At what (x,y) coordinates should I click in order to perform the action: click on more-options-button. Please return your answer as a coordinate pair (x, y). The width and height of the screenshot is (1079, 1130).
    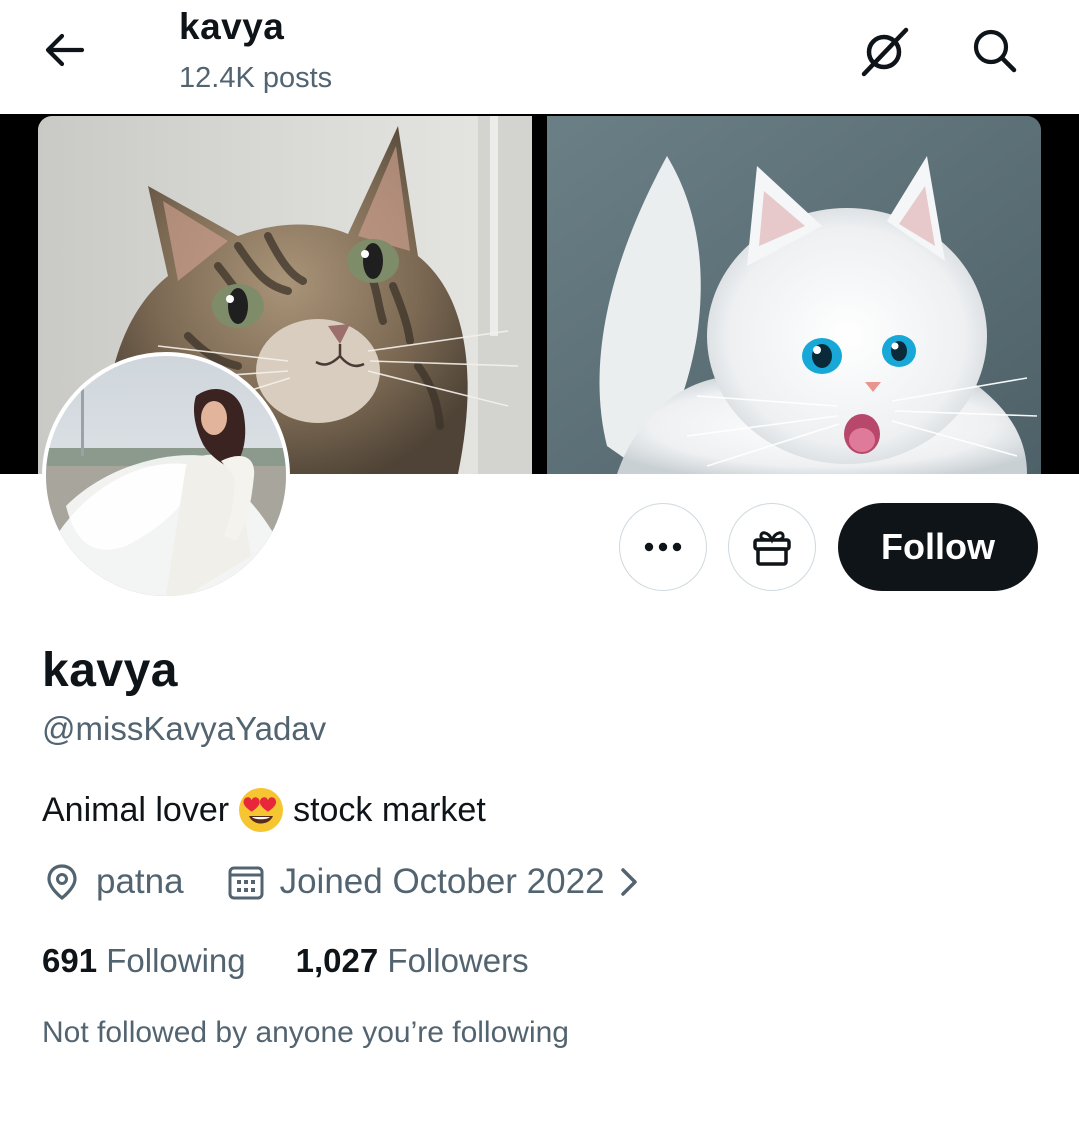
    Looking at the image, I should click on (663, 547).